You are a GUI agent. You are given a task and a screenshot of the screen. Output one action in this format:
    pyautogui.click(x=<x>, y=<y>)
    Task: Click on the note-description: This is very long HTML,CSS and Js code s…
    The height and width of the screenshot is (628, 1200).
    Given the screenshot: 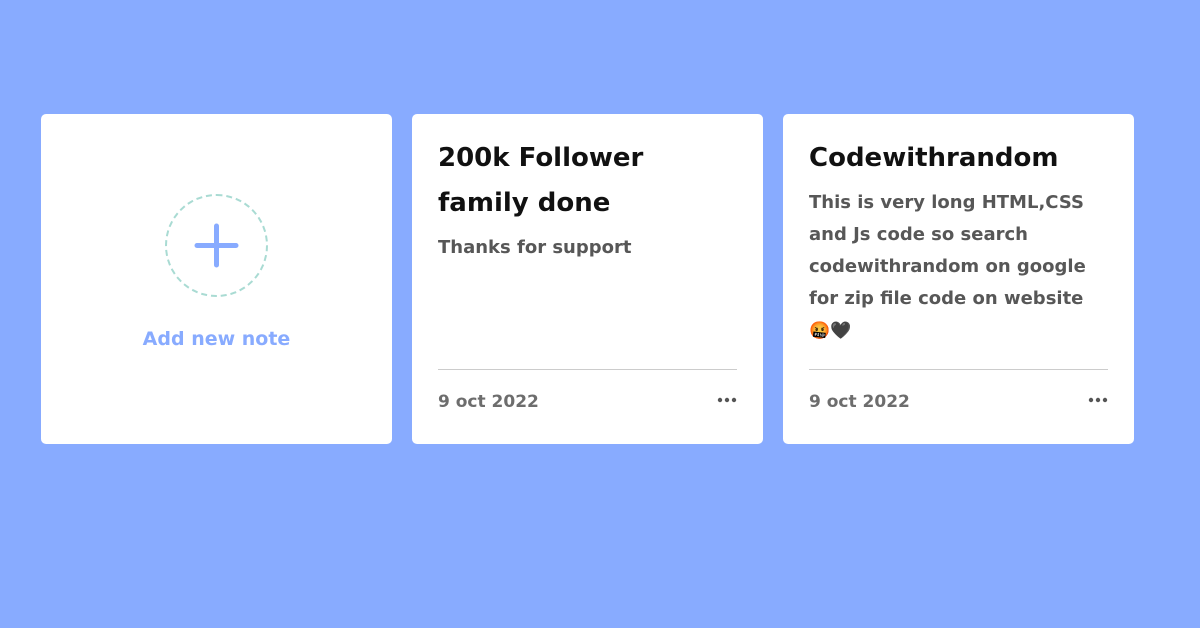 What is the action you would take?
    pyautogui.click(x=954, y=267)
    